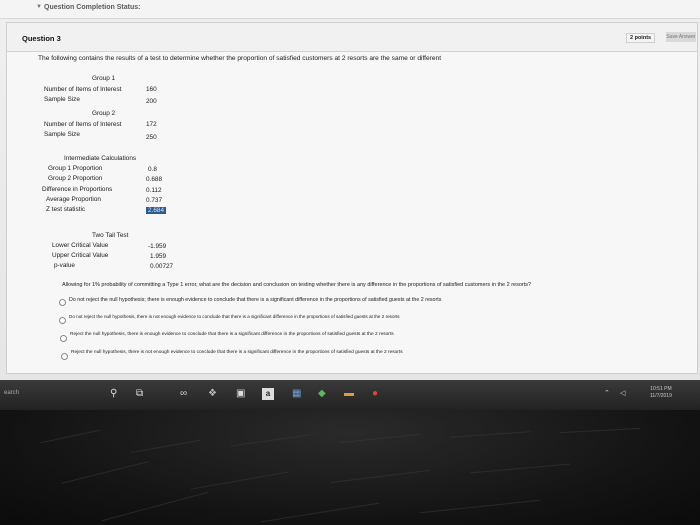 This screenshot has height=525, width=700. What do you see at coordinates (151, 89) in the screenshot?
I see `group1-items-value: 160` at bounding box center [151, 89].